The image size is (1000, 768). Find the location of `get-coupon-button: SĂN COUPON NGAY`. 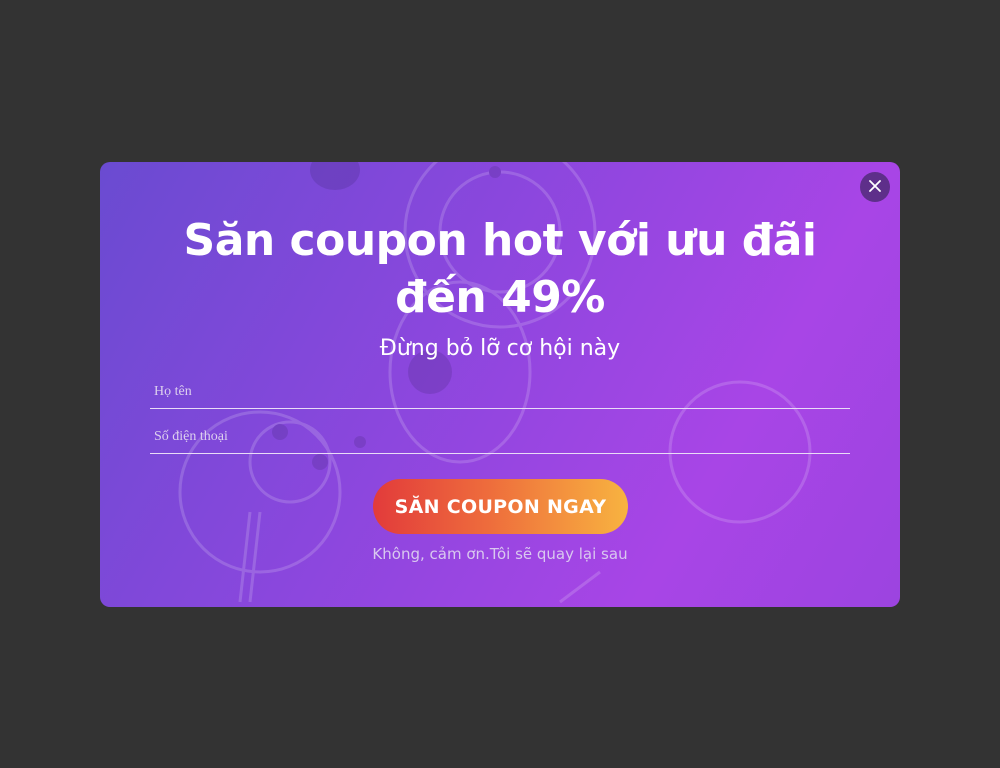

get-coupon-button: SĂN COUPON NGAY is located at coordinates (500, 506).